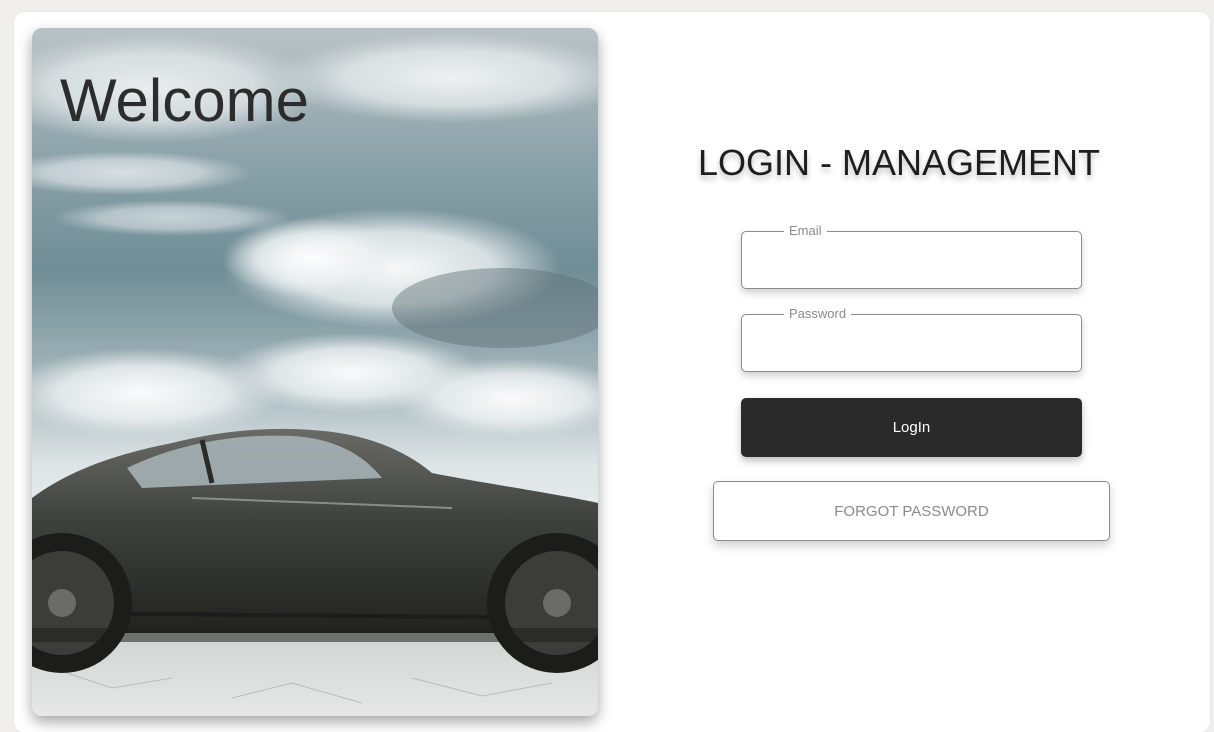 Image resolution: width=1214 pixels, height=732 pixels. I want to click on password-label: Password, so click(818, 313).